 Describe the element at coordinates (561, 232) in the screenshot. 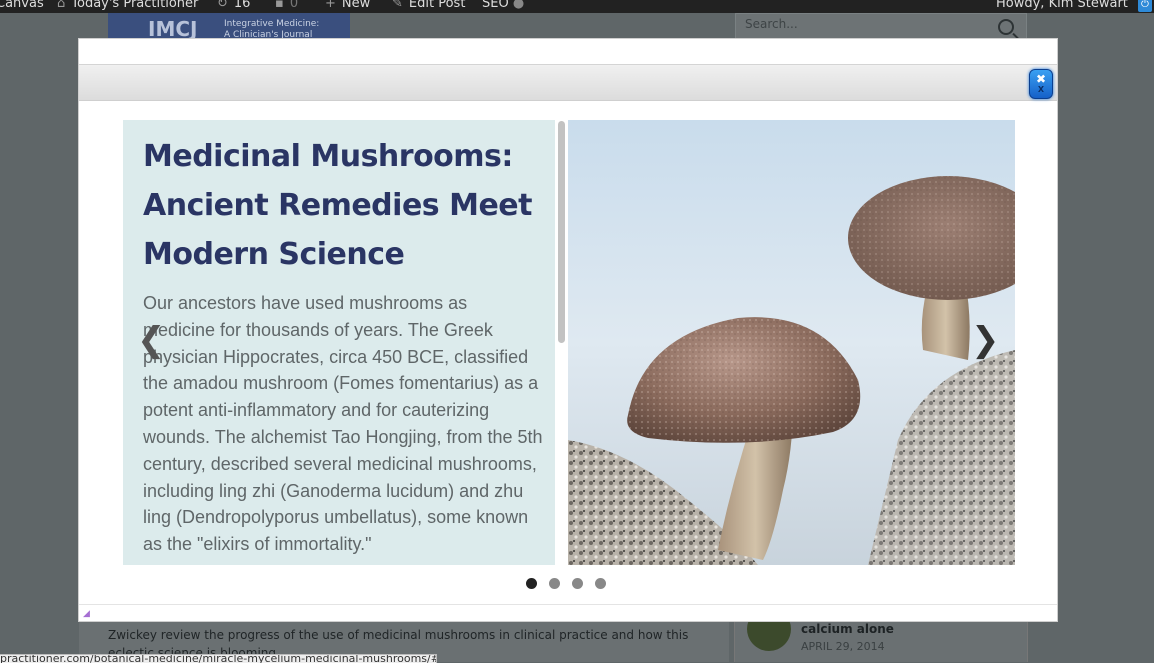

I see `scrollbar-thumb` at that location.